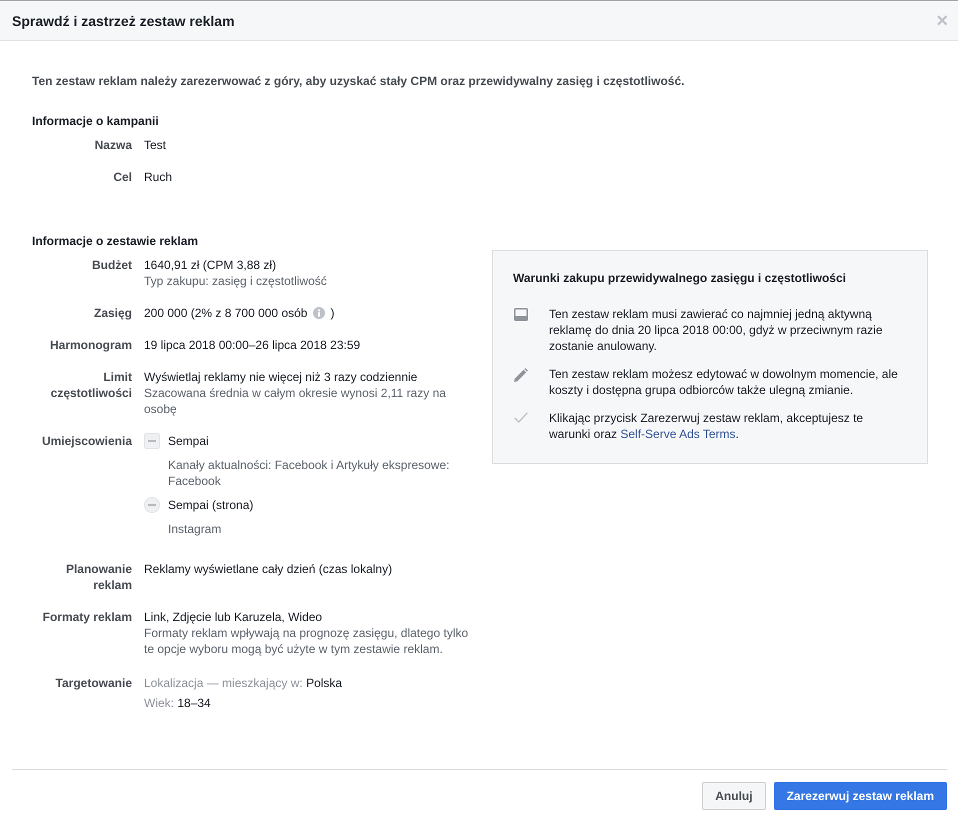  What do you see at coordinates (236, 281) in the screenshot?
I see `field-note: Typ zakupu: zasięg i częstotliwość` at bounding box center [236, 281].